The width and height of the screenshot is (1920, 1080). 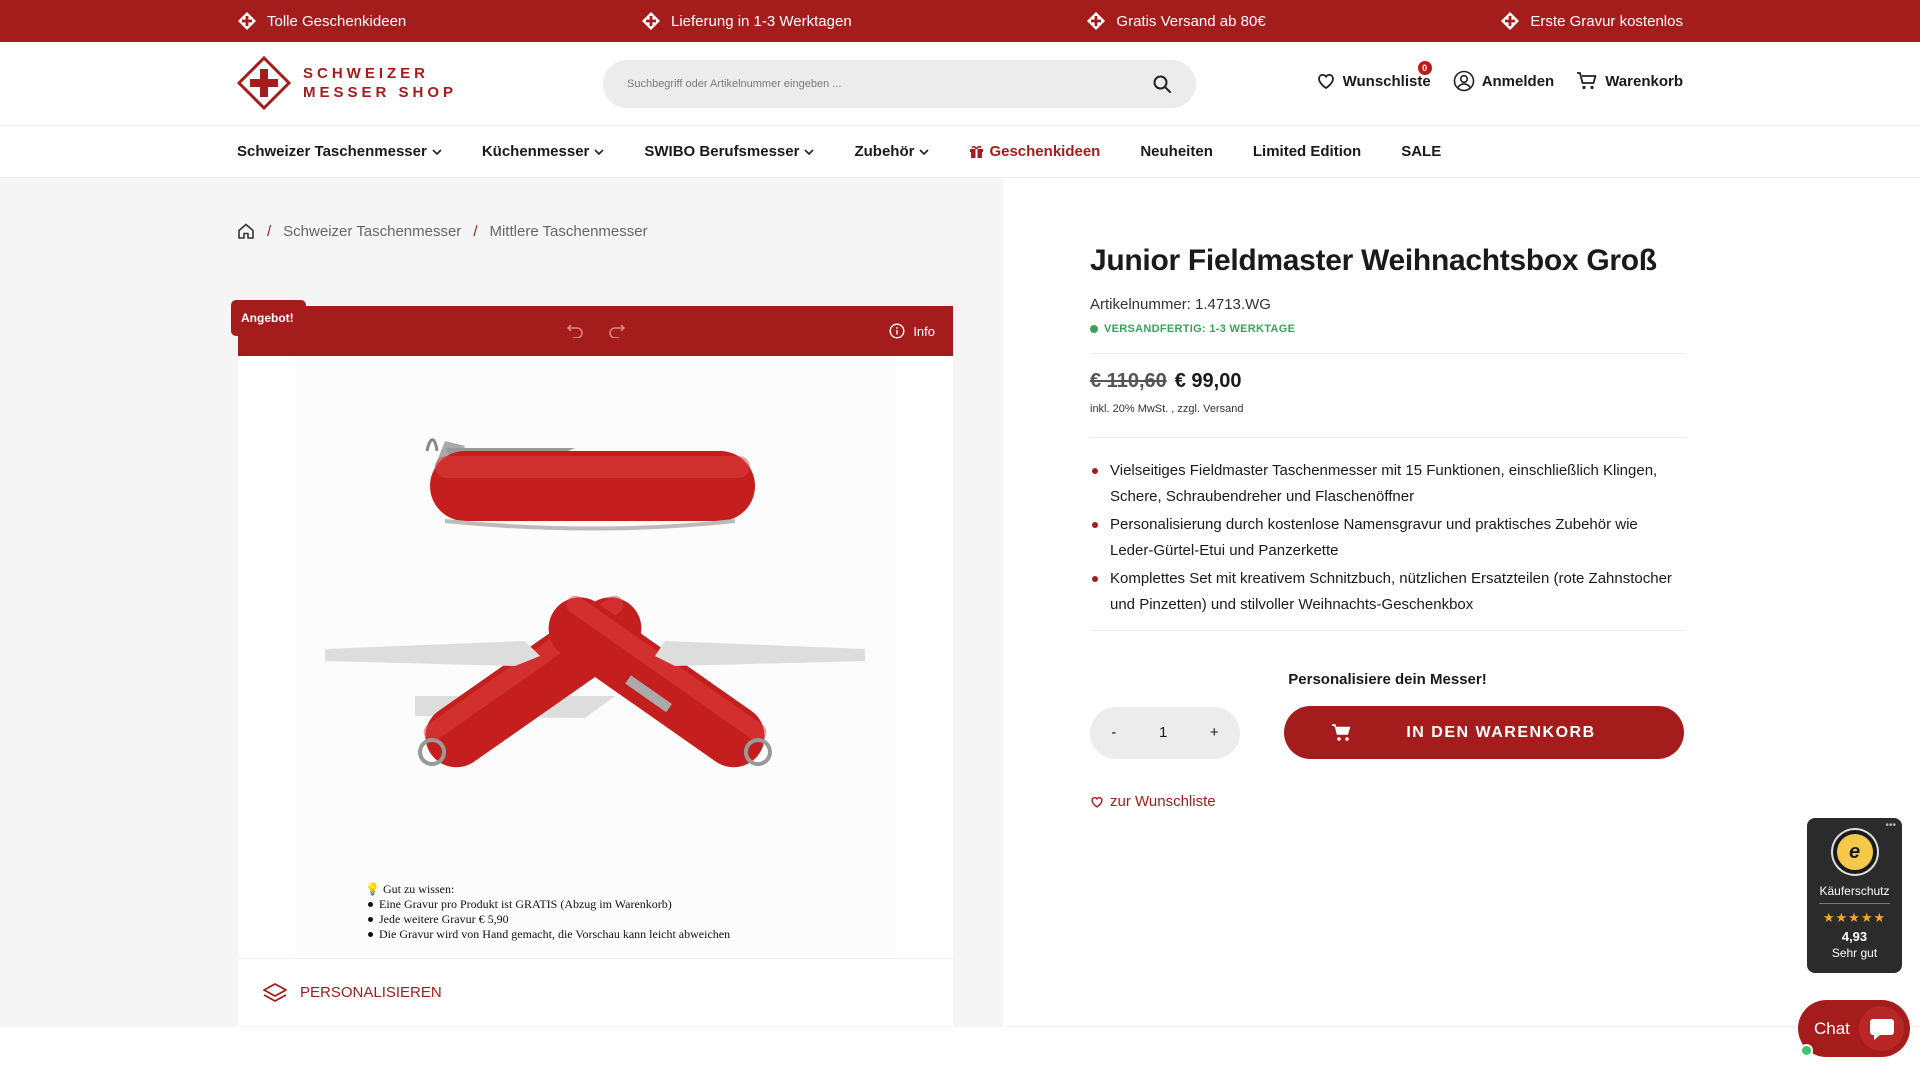 I want to click on price-block: € 110,60 € 99,00, so click(x=1387, y=381).